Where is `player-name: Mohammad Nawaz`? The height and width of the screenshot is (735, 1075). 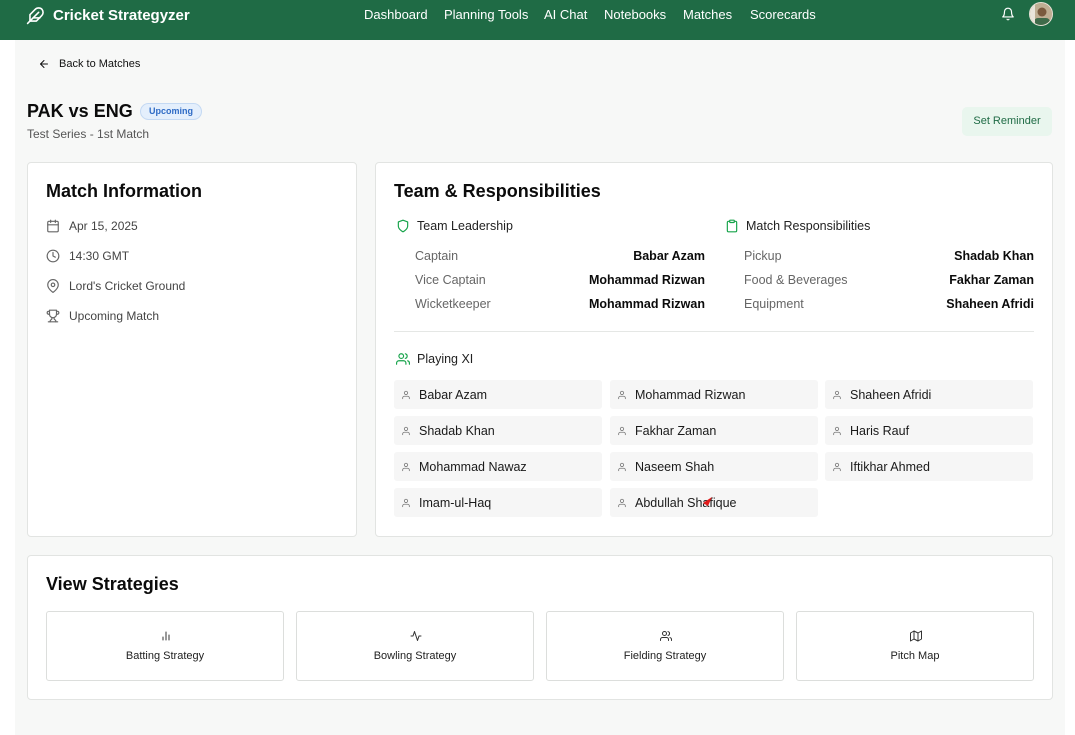
player-name: Mohammad Nawaz is located at coordinates (473, 466).